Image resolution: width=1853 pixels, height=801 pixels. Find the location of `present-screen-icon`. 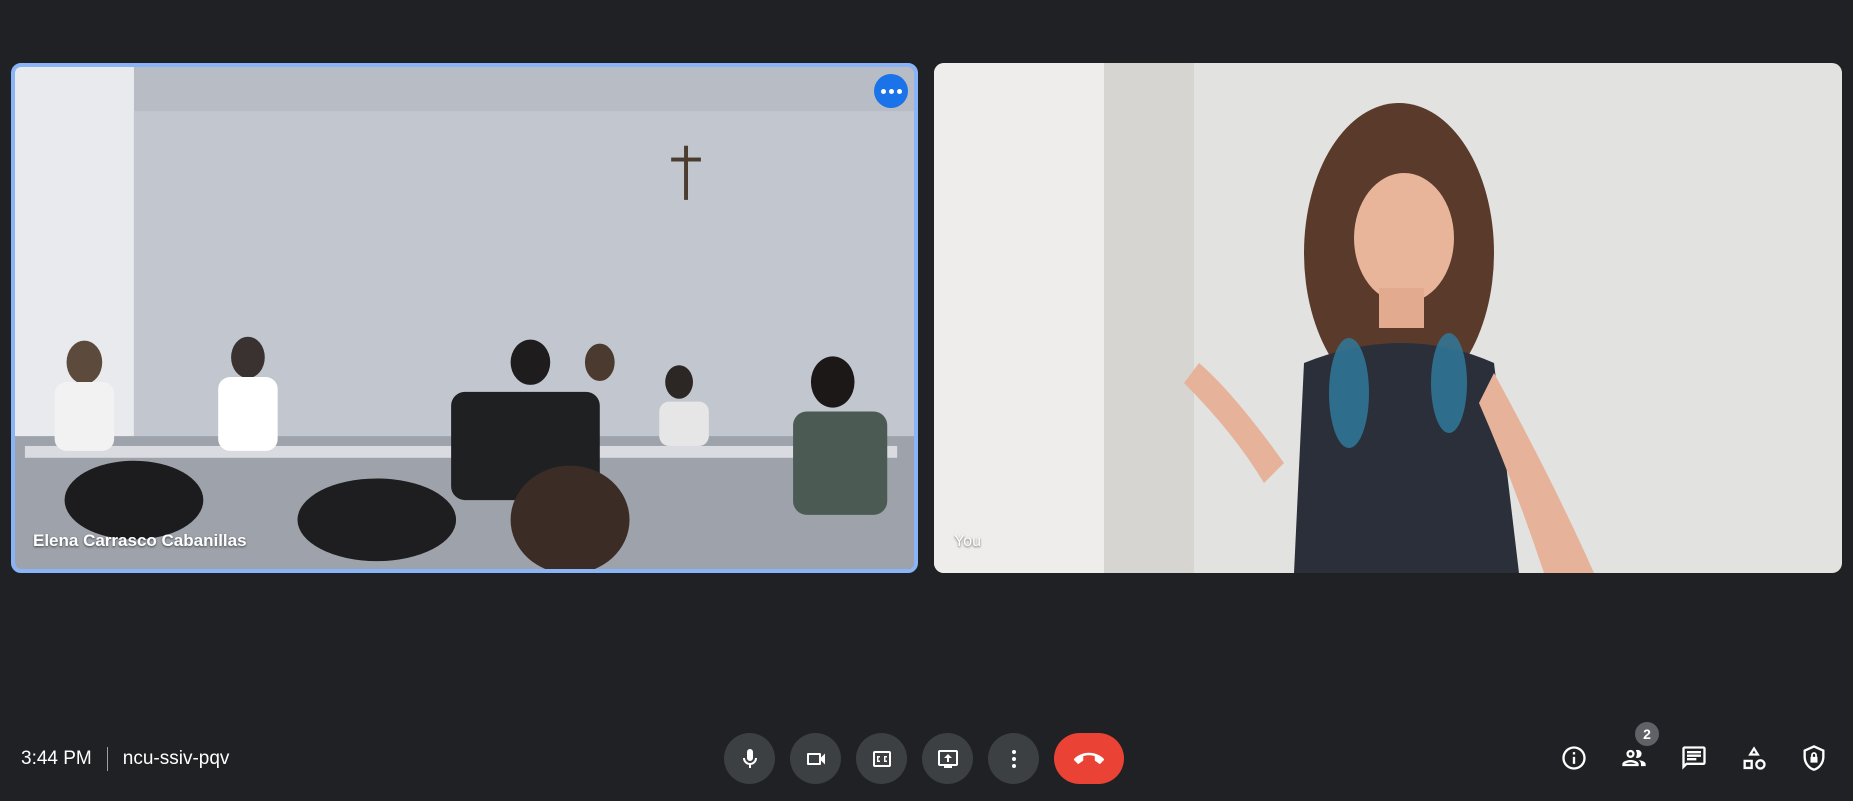

present-screen-icon is located at coordinates (947, 758).